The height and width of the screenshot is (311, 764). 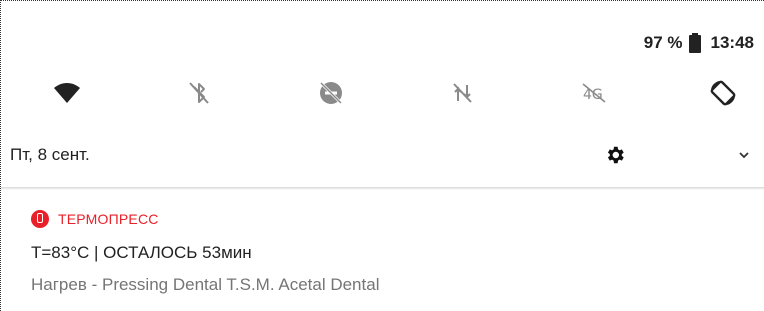 I want to click on qs-tile-bluetooth, so click(x=199, y=93).